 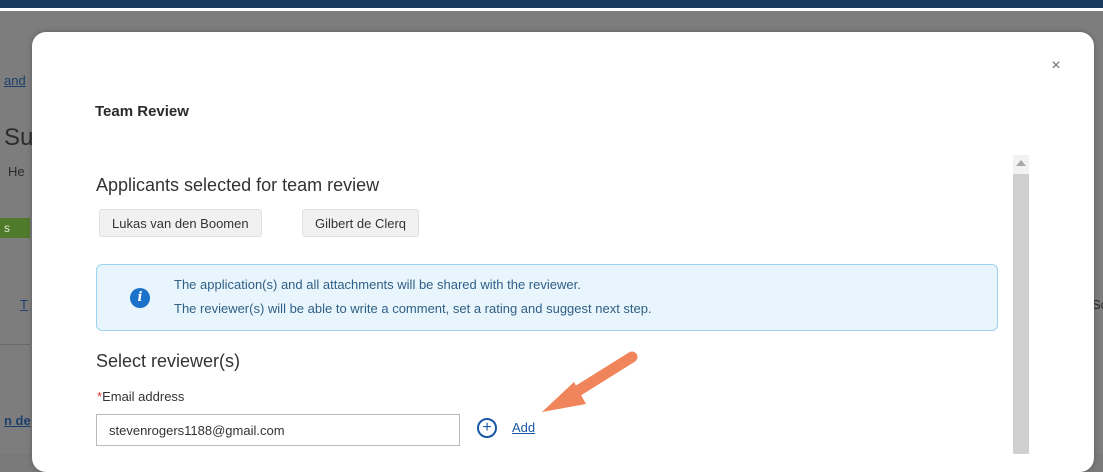 What do you see at coordinates (140, 298) in the screenshot?
I see `info-icon: i` at bounding box center [140, 298].